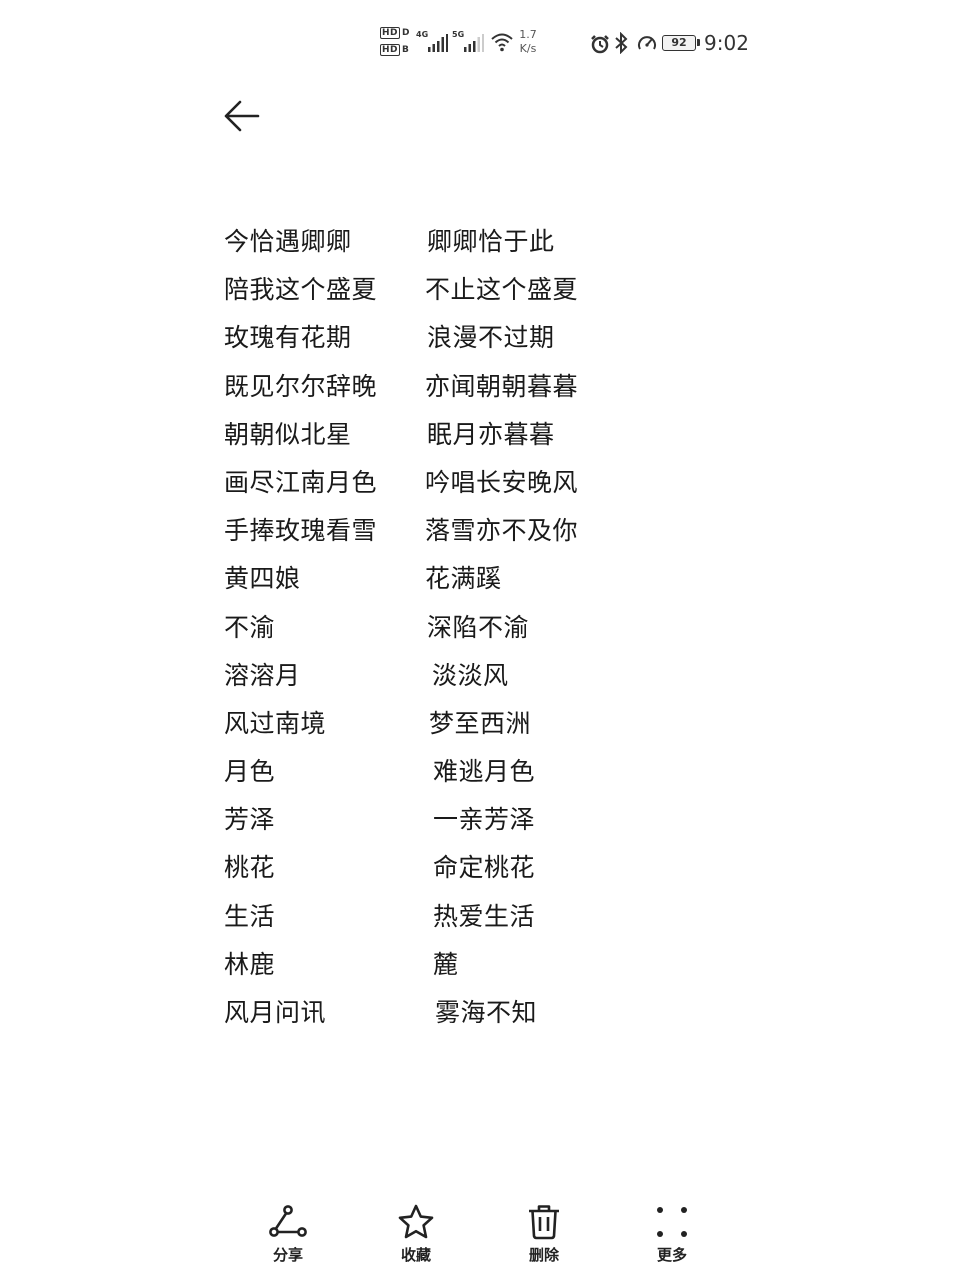 This screenshot has width=960, height=1280. What do you see at coordinates (484, 868) in the screenshot?
I see `poem-line-right: 命定桃花` at bounding box center [484, 868].